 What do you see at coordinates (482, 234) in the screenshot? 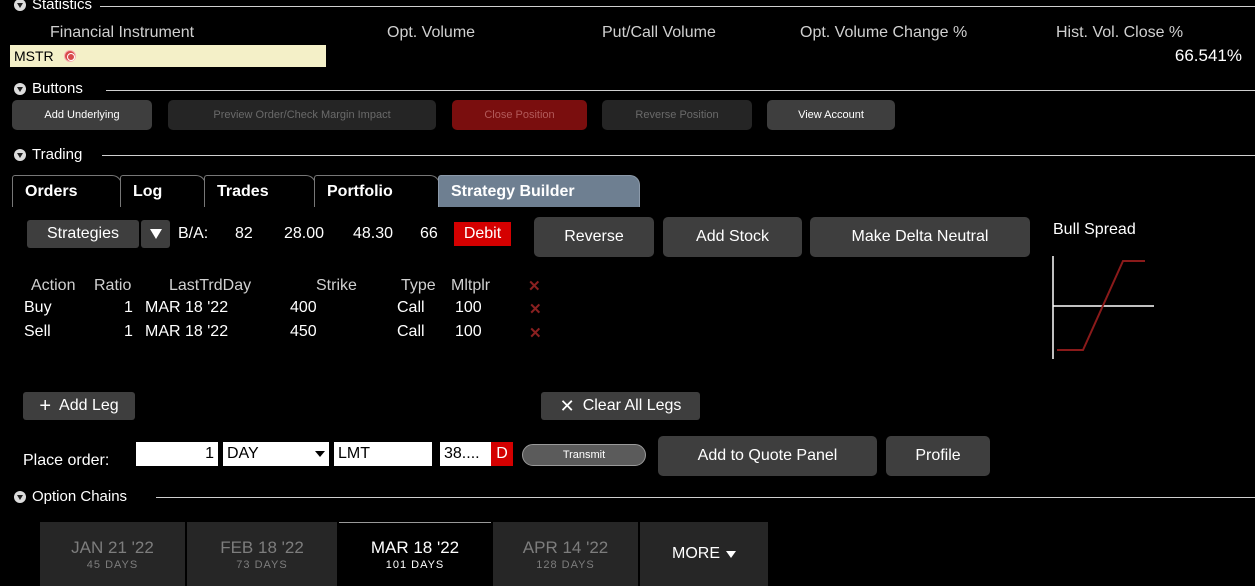
I see `debit-badge: Debit` at bounding box center [482, 234].